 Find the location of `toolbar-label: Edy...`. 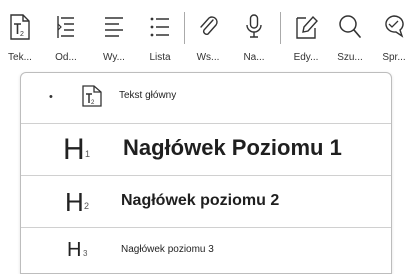

toolbar-label: Edy... is located at coordinates (306, 57).